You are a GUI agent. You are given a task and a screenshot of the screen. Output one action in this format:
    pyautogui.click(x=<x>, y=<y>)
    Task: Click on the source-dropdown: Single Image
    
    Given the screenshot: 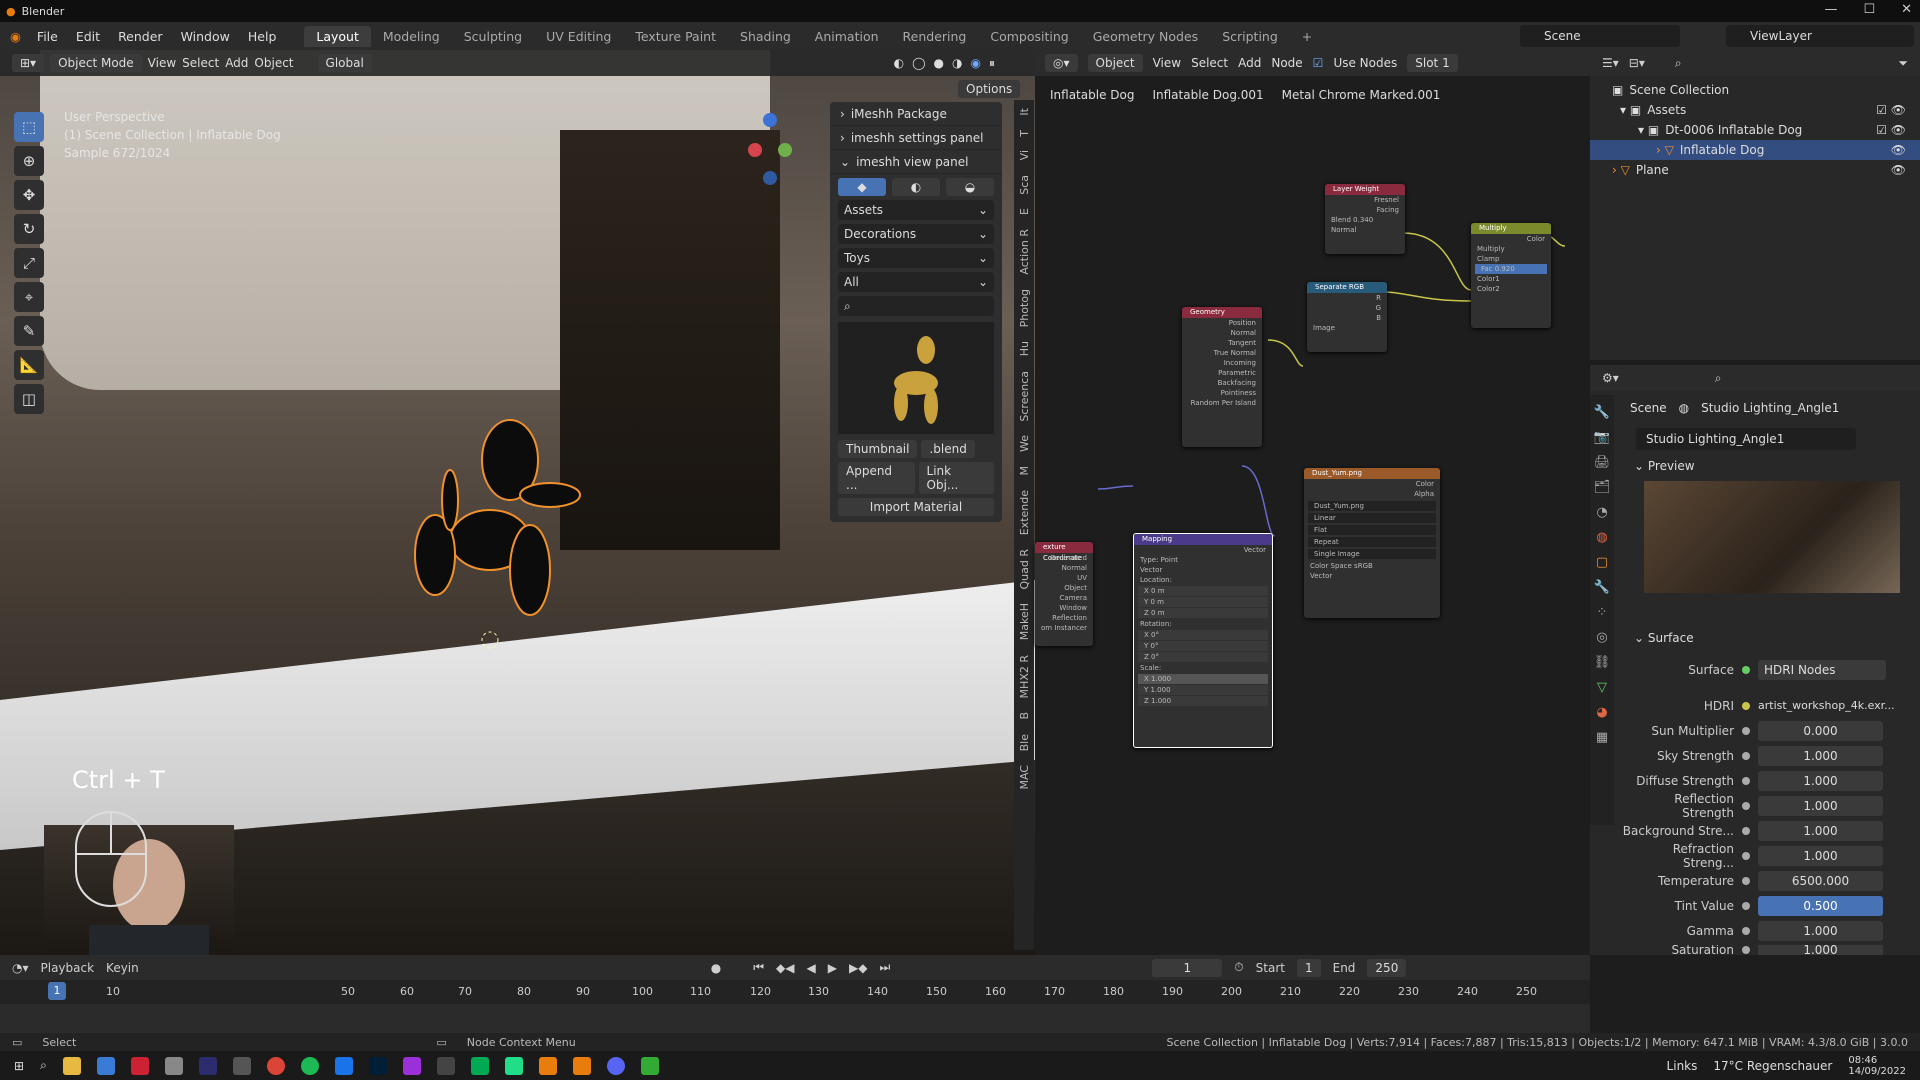 What is the action you would take?
    pyautogui.click(x=1372, y=554)
    